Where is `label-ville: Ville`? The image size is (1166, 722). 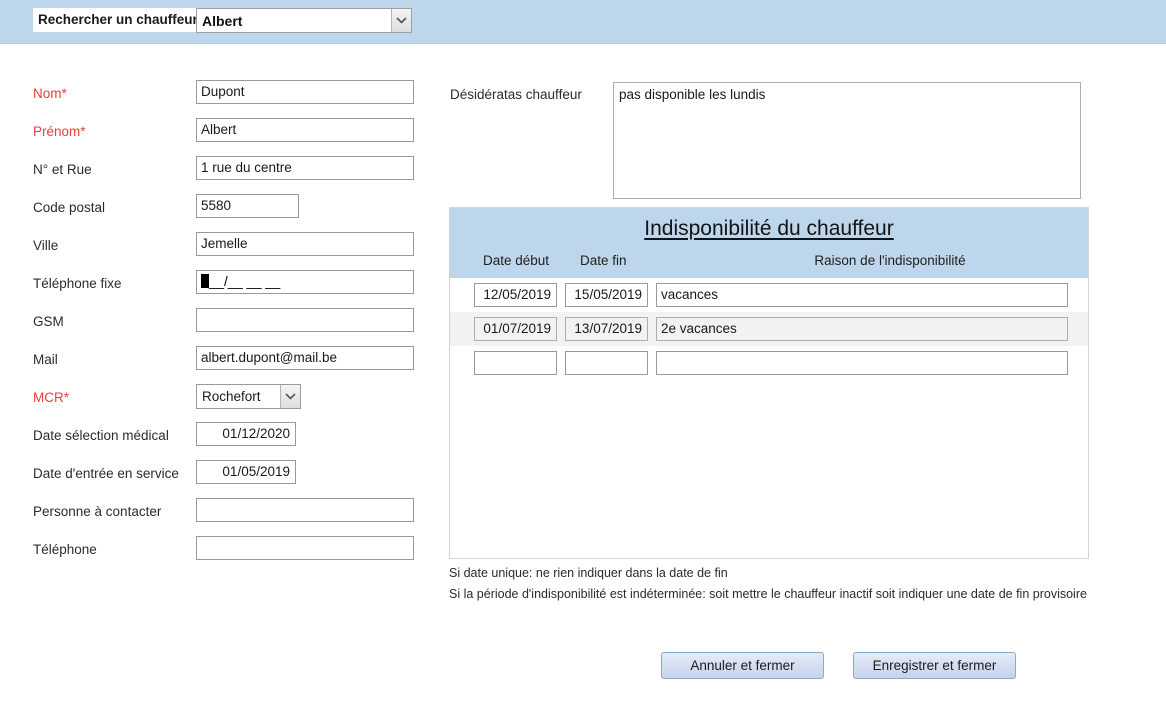
label-ville: Ville is located at coordinates (46, 245).